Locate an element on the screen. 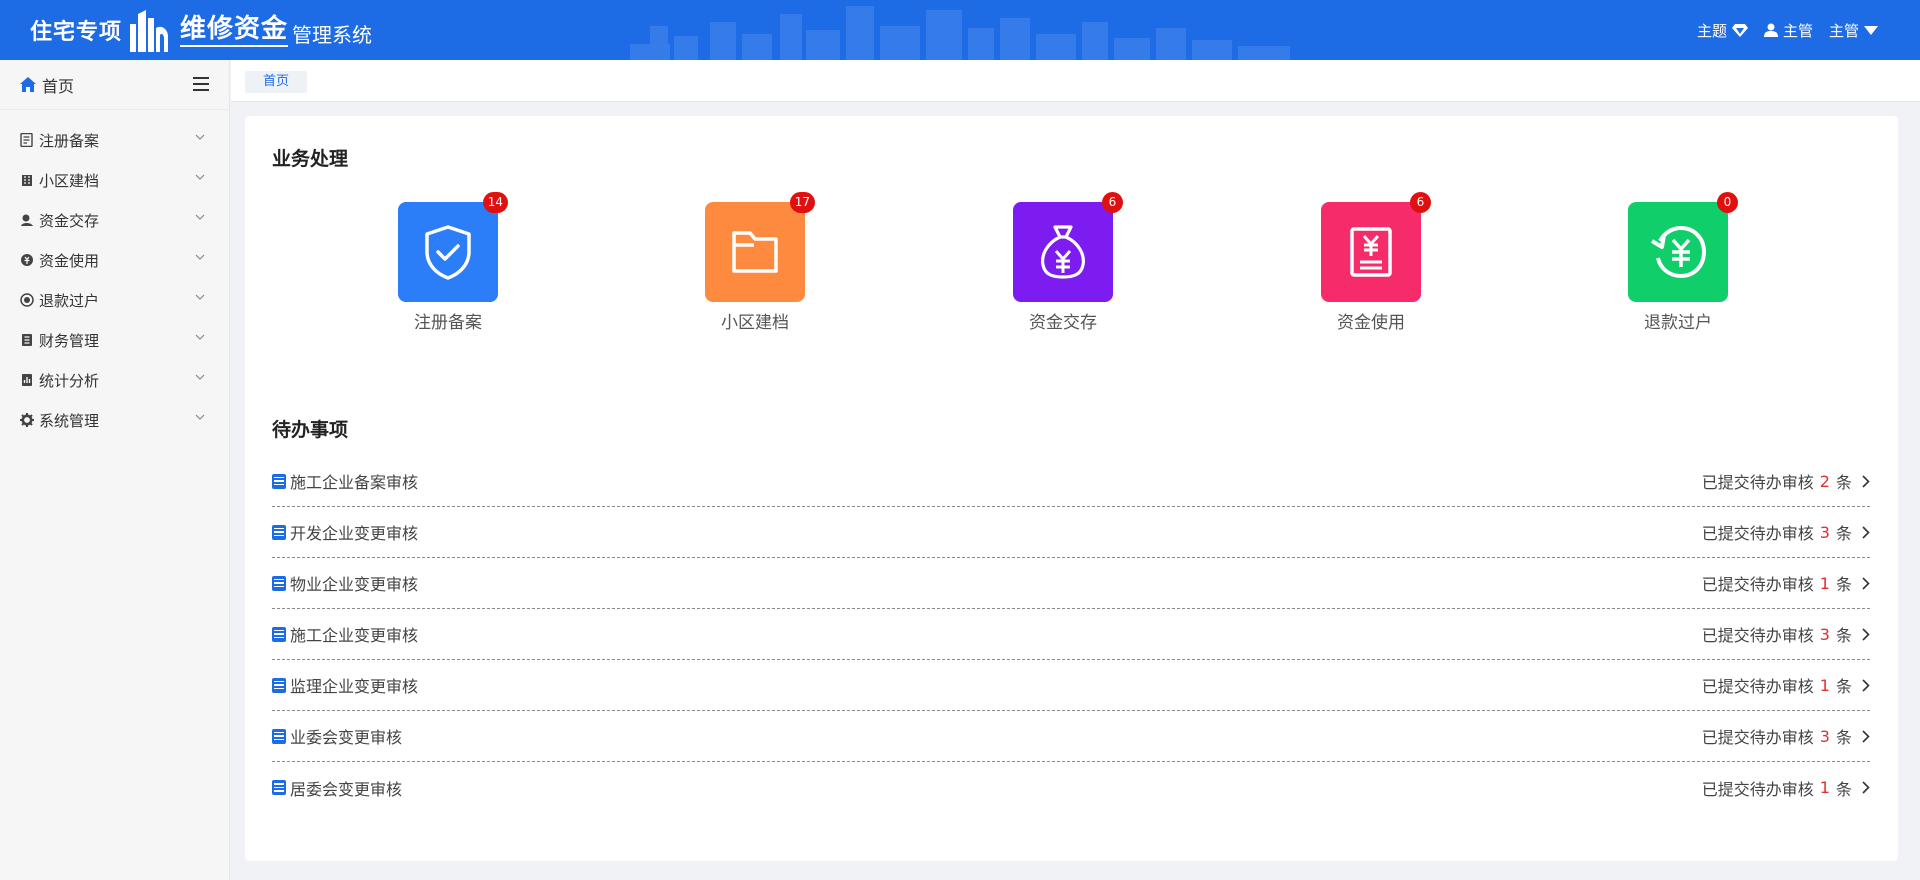  list-item: 施工企业变更审核 已提交待办审核 3 条 is located at coordinates (1071, 634).